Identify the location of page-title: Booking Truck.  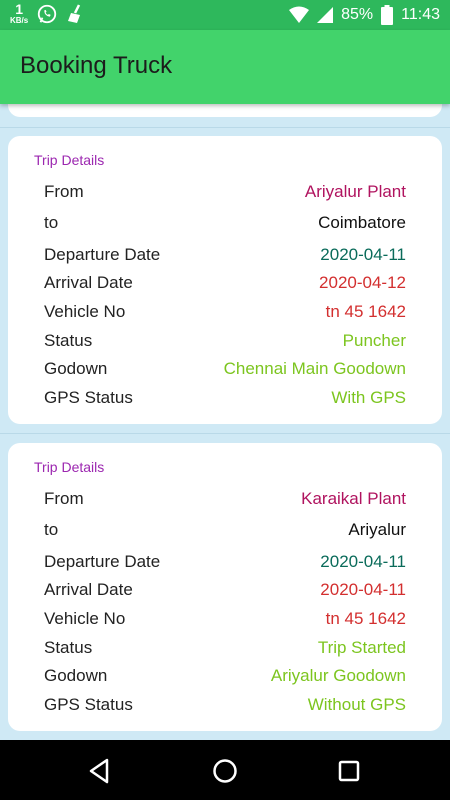
(96, 65).